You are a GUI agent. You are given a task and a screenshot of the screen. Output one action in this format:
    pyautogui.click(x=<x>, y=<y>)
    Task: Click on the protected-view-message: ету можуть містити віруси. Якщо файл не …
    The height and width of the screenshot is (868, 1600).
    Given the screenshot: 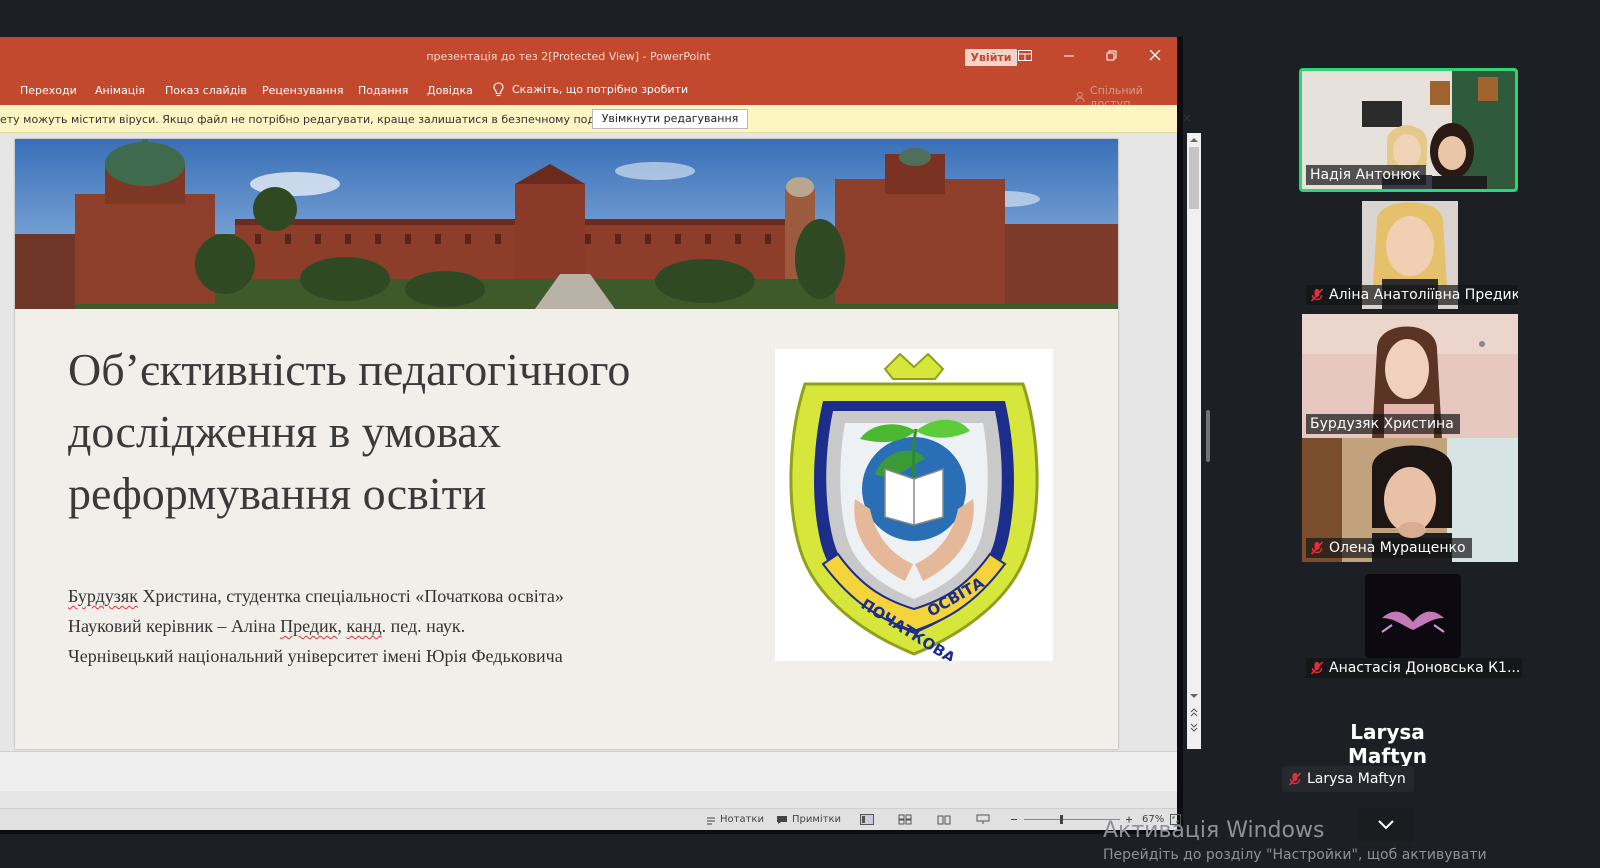 What is the action you would take?
    pyautogui.click(x=311, y=119)
    